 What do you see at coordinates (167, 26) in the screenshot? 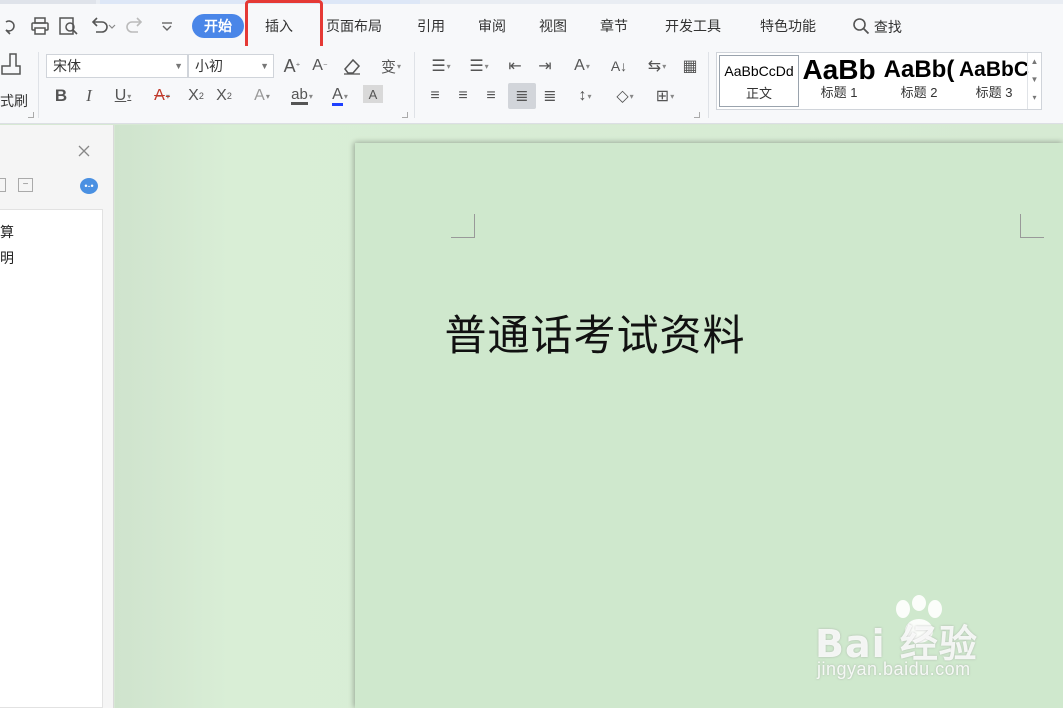
I see `customize-toolbar-icon` at bounding box center [167, 26].